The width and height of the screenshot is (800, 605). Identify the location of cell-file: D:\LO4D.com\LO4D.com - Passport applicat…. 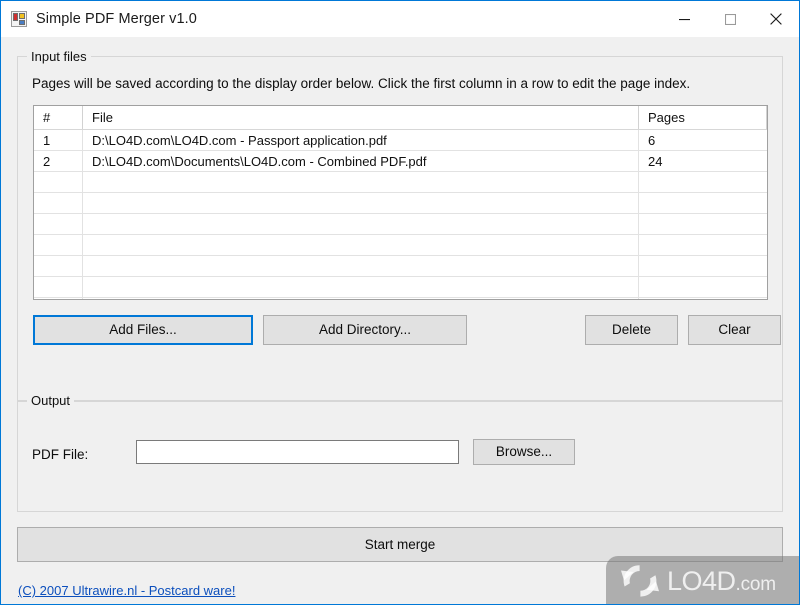
(361, 140).